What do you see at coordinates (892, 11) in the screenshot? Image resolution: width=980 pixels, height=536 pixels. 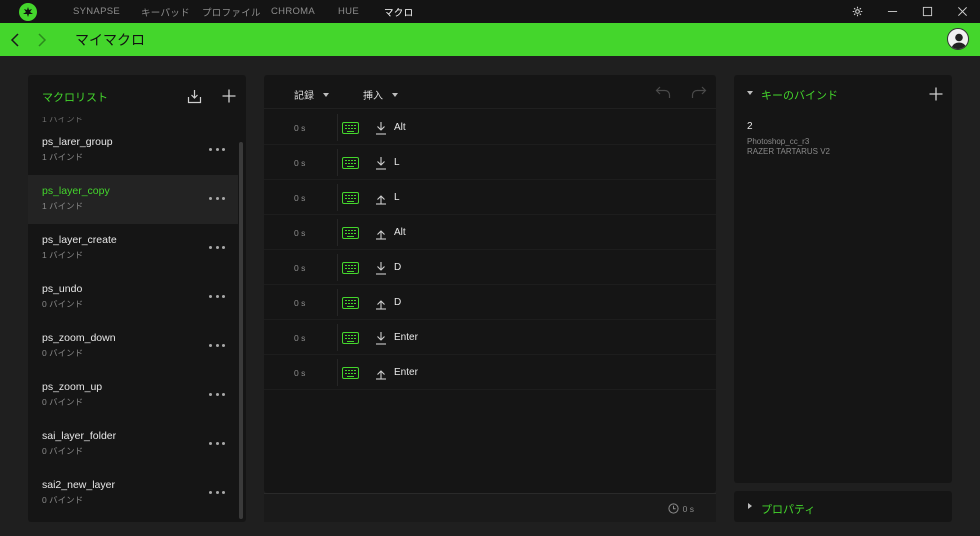 I see `minimize-icon` at bounding box center [892, 11].